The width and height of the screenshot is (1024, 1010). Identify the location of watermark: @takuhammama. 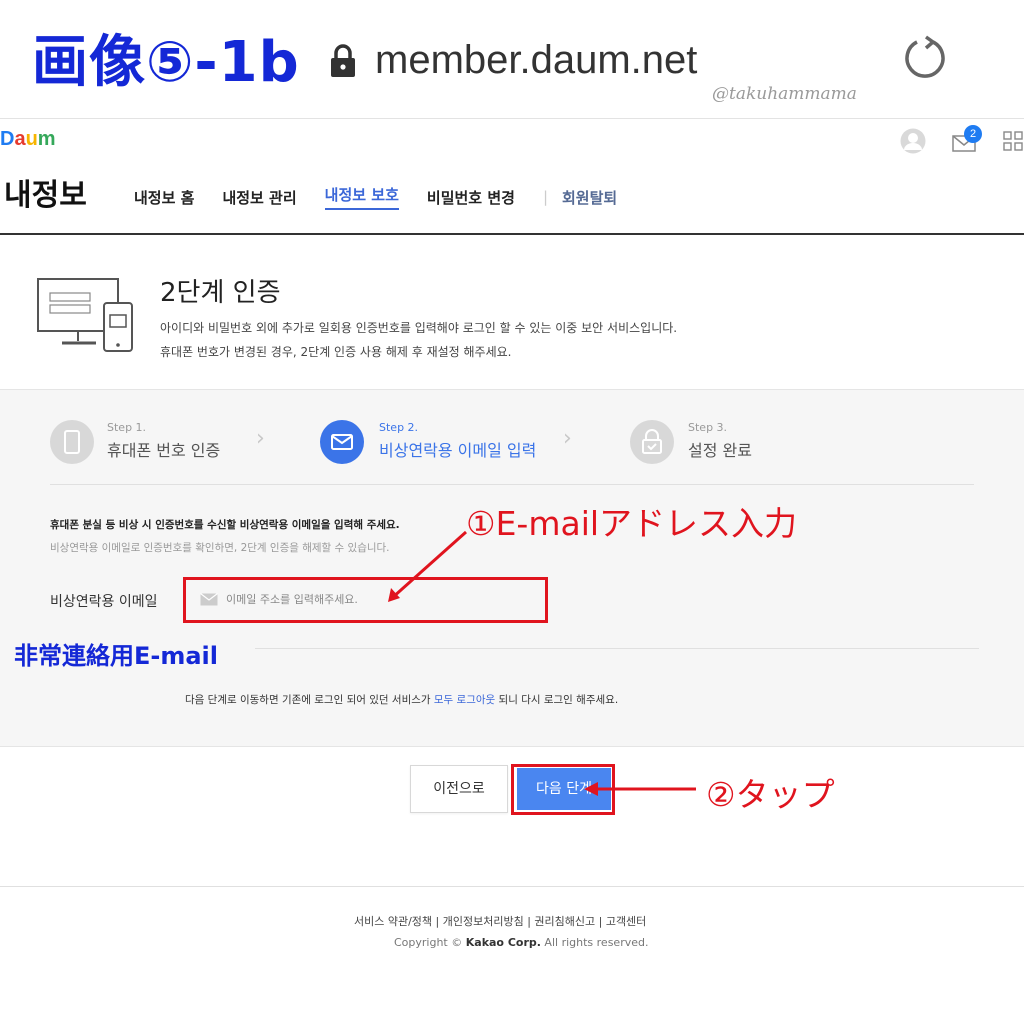
(784, 94).